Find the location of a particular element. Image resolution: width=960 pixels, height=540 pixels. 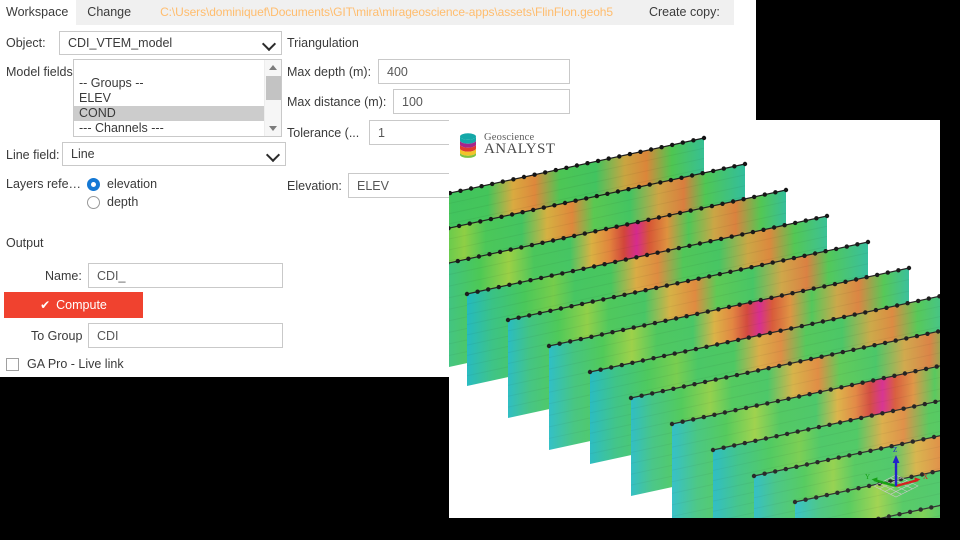

scrollbar-thumb is located at coordinates (273, 88).